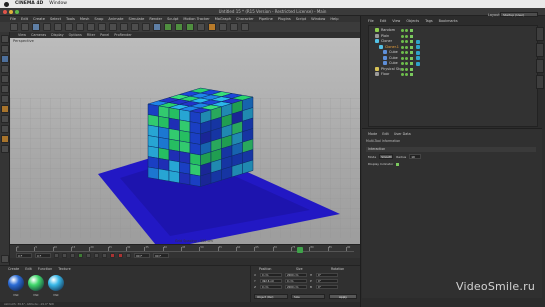 The width and height of the screenshot is (545, 307). I want to click on subdivision-surface-icon, so click(179, 27).